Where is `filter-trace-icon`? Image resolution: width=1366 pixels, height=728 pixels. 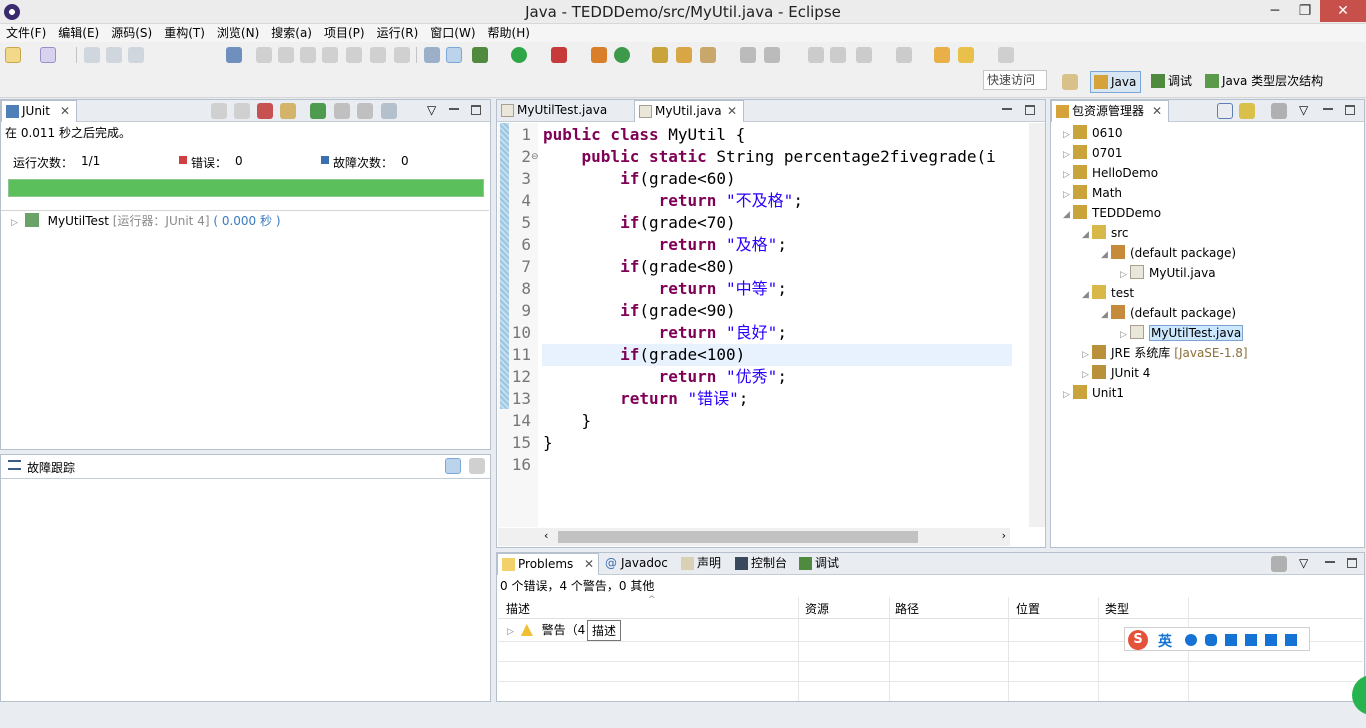
filter-trace-icon is located at coordinates (453, 466).